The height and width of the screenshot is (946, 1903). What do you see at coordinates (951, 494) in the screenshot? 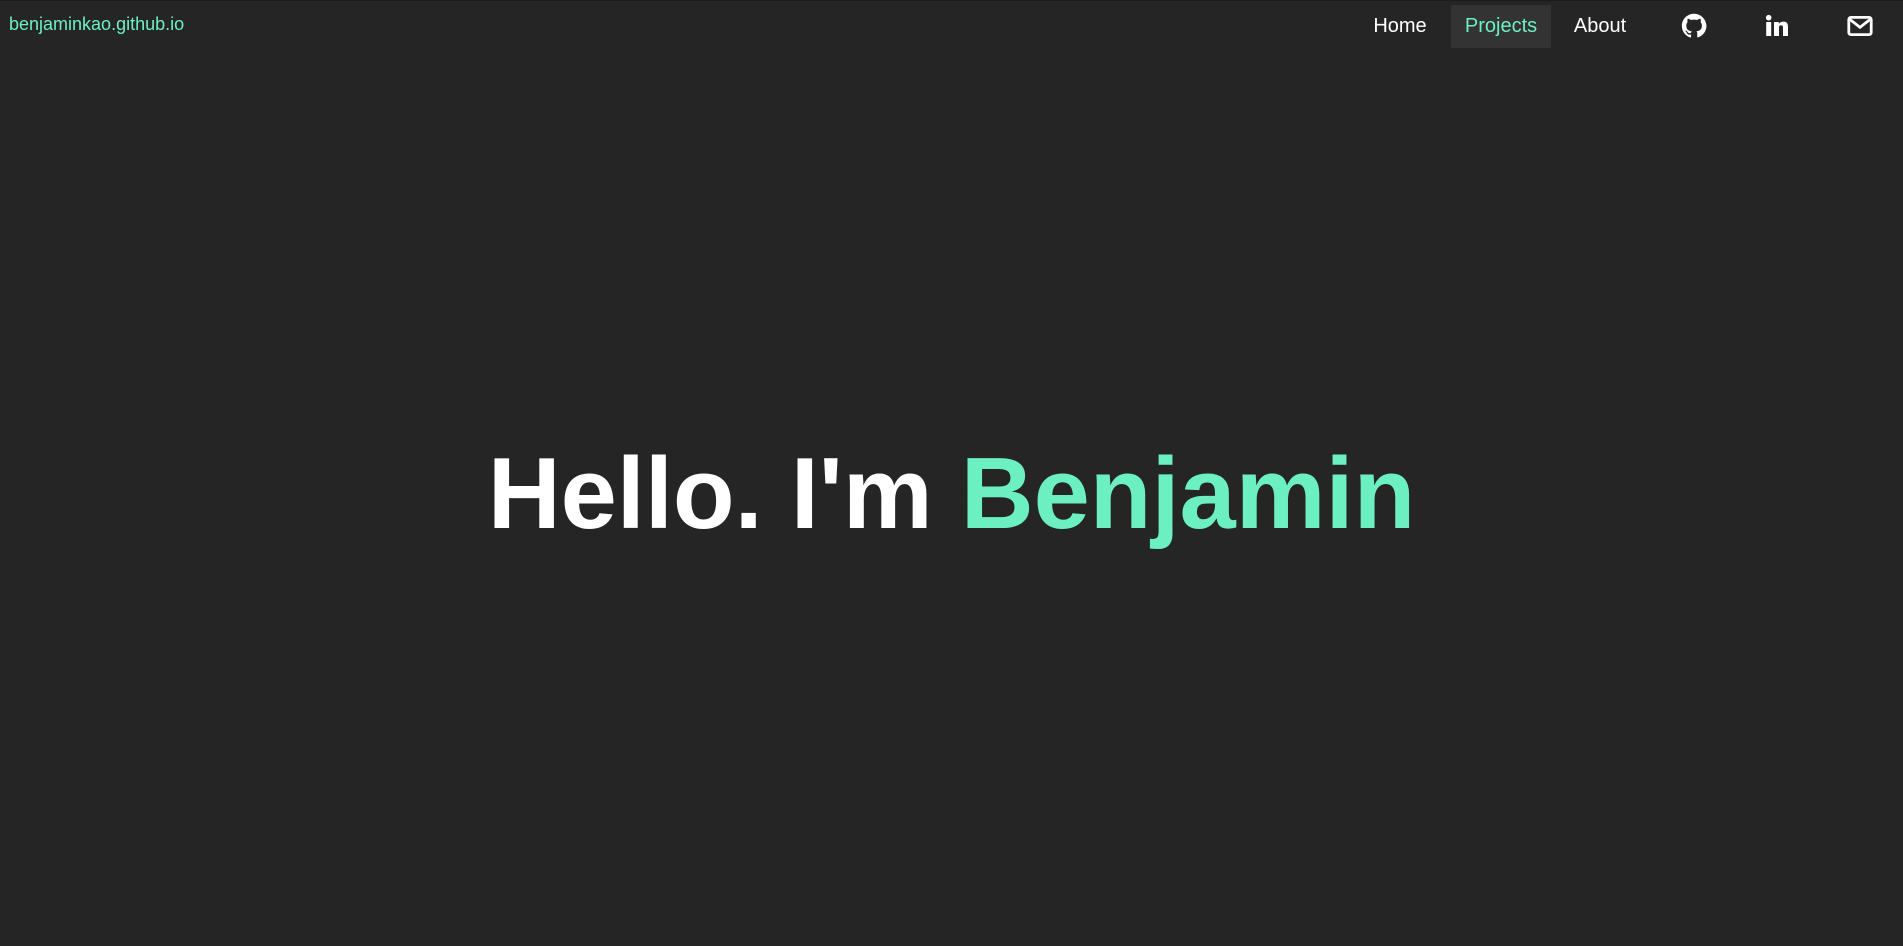
I see `hero-heading: Hello. I'm Benjamin` at bounding box center [951, 494].